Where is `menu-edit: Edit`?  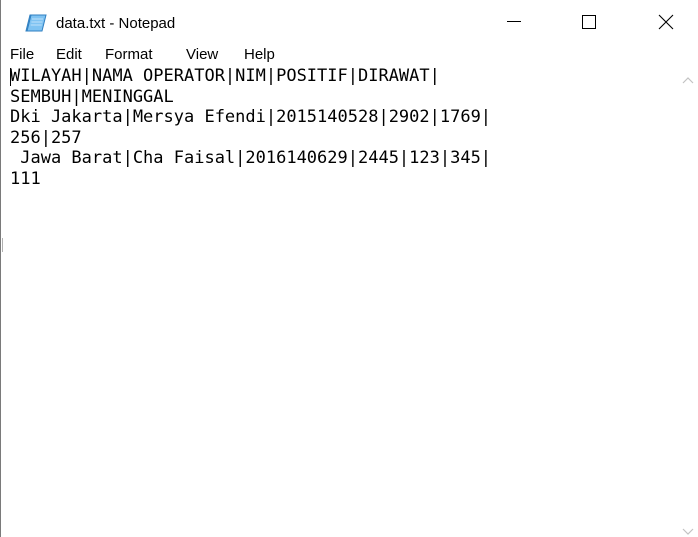 menu-edit: Edit is located at coordinates (69, 54).